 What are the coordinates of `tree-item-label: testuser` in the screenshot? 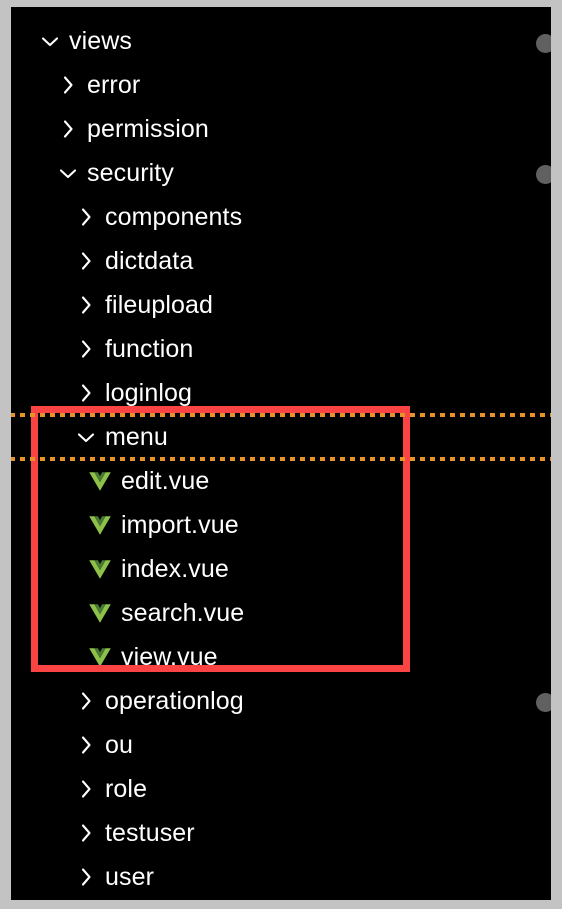 It's located at (150, 833).